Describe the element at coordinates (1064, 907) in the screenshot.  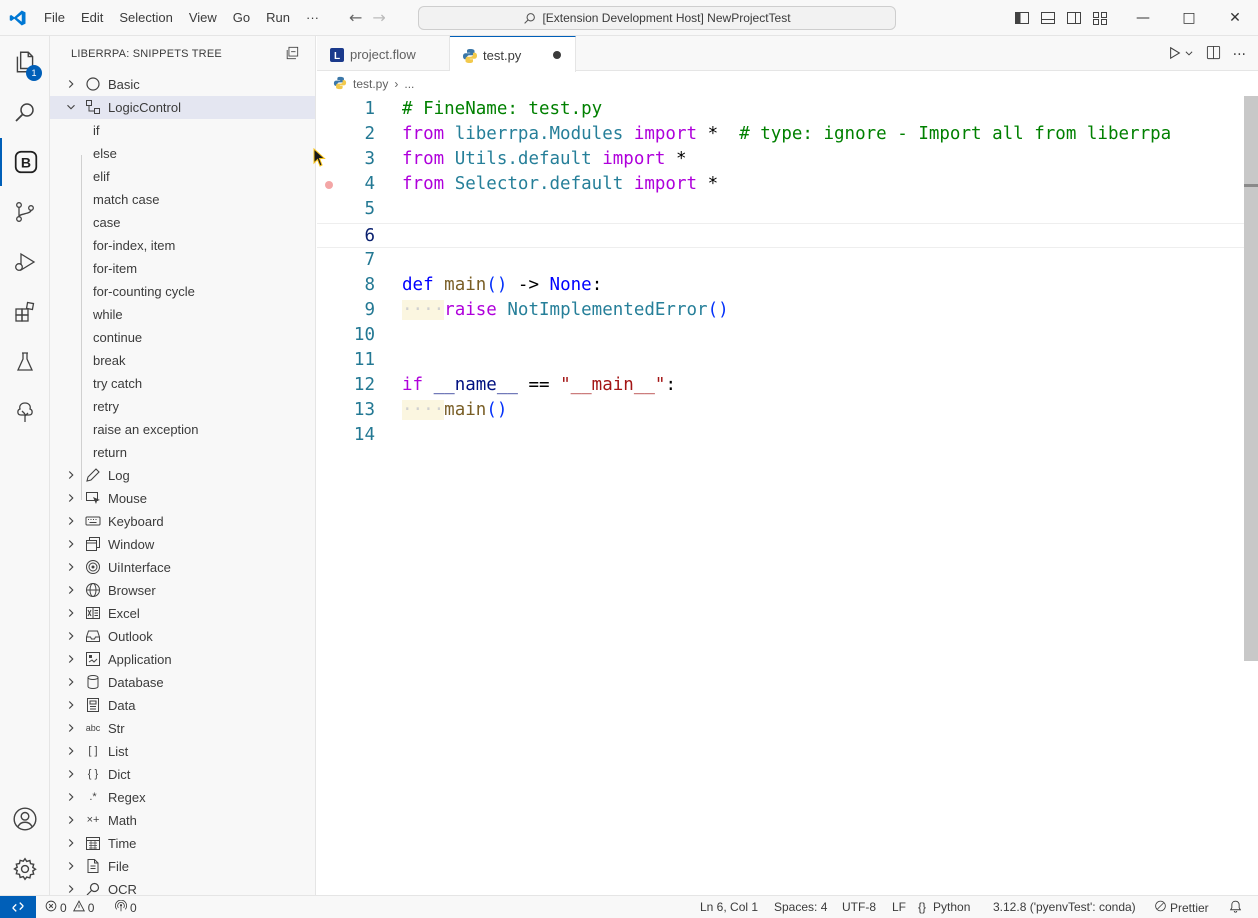
I see `python-interpreter: 3.12.8 ('pyenvTest': conda)` at that location.